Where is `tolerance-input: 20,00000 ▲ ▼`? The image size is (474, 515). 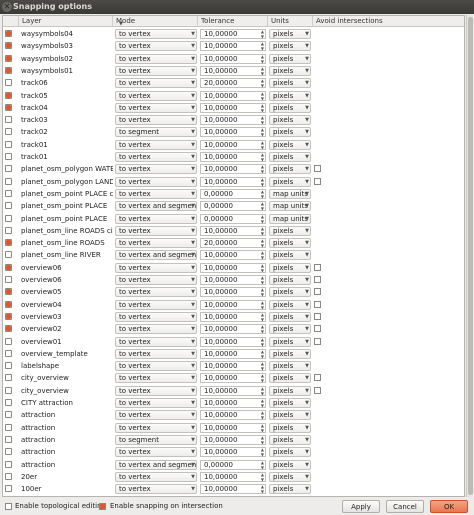 tolerance-input: 20,00000 ▲ ▼ is located at coordinates (233, 83).